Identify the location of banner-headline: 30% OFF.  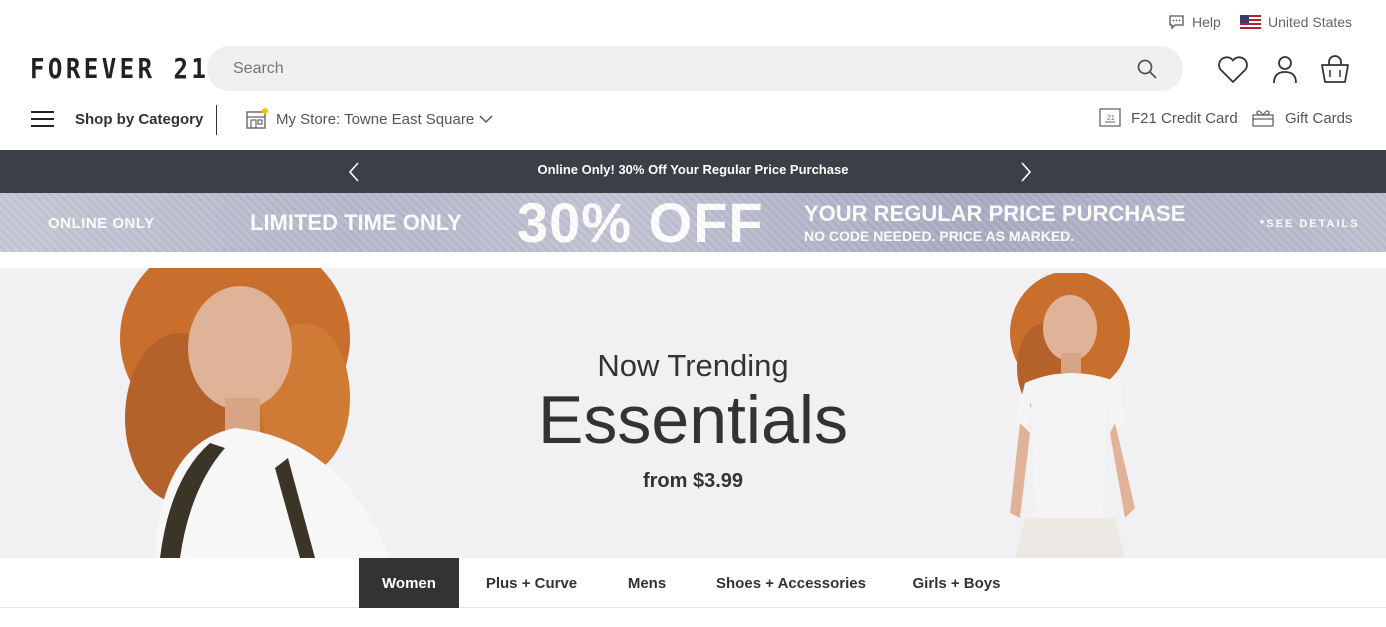
(640, 222).